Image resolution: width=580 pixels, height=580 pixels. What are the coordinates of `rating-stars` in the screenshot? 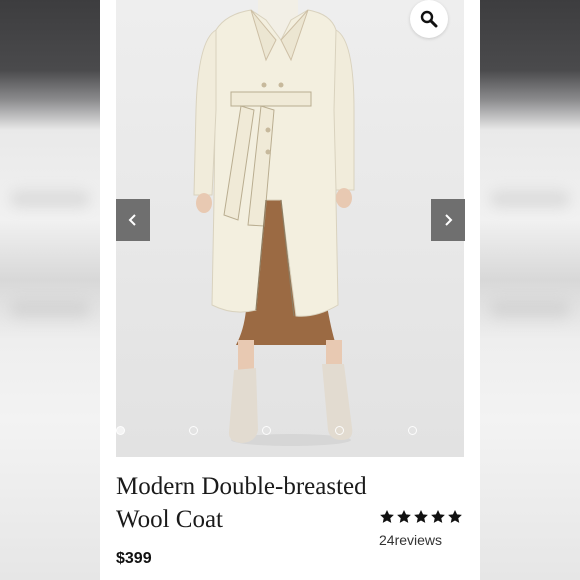 It's located at (421, 517).